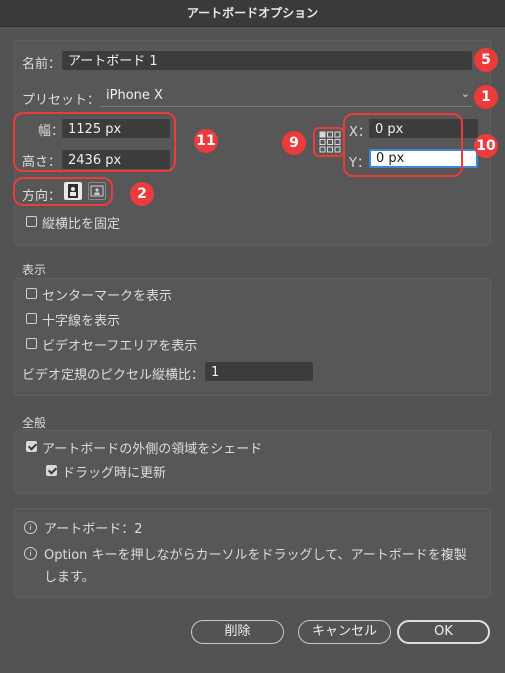 The image size is (505, 673). What do you see at coordinates (403, 145) in the screenshot?
I see `position-fields-highlight` at bounding box center [403, 145].